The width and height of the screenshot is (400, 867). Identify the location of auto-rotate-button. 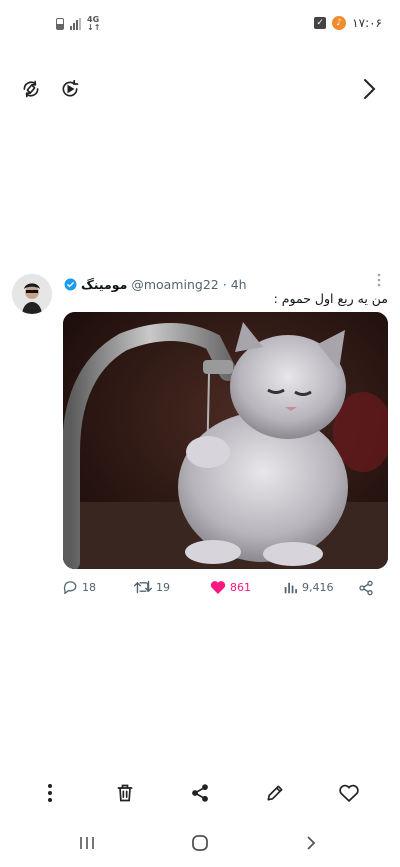
(31, 89).